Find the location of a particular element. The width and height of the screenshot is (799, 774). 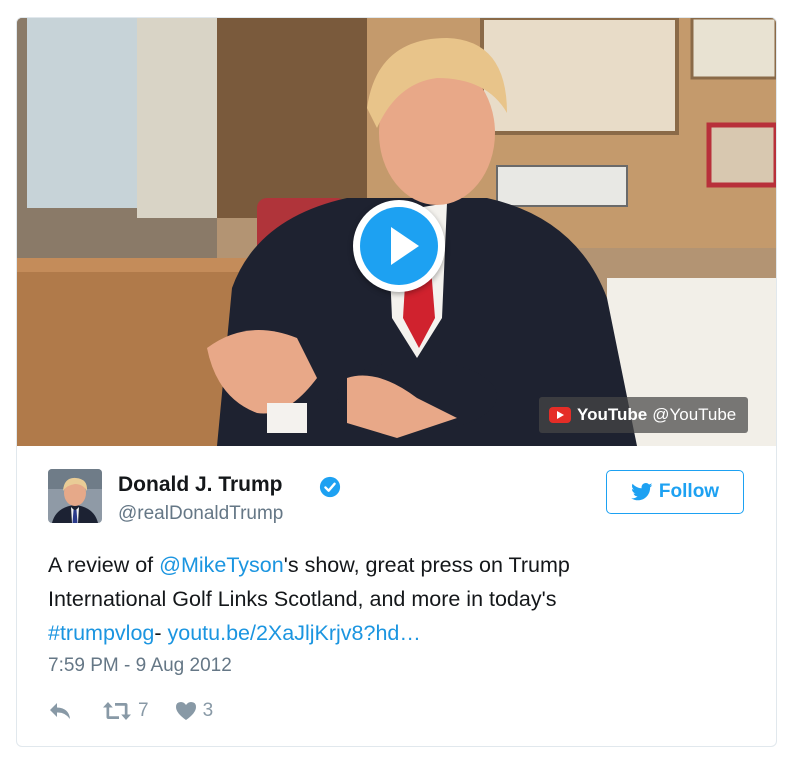

reply-button is located at coordinates (60, 711).